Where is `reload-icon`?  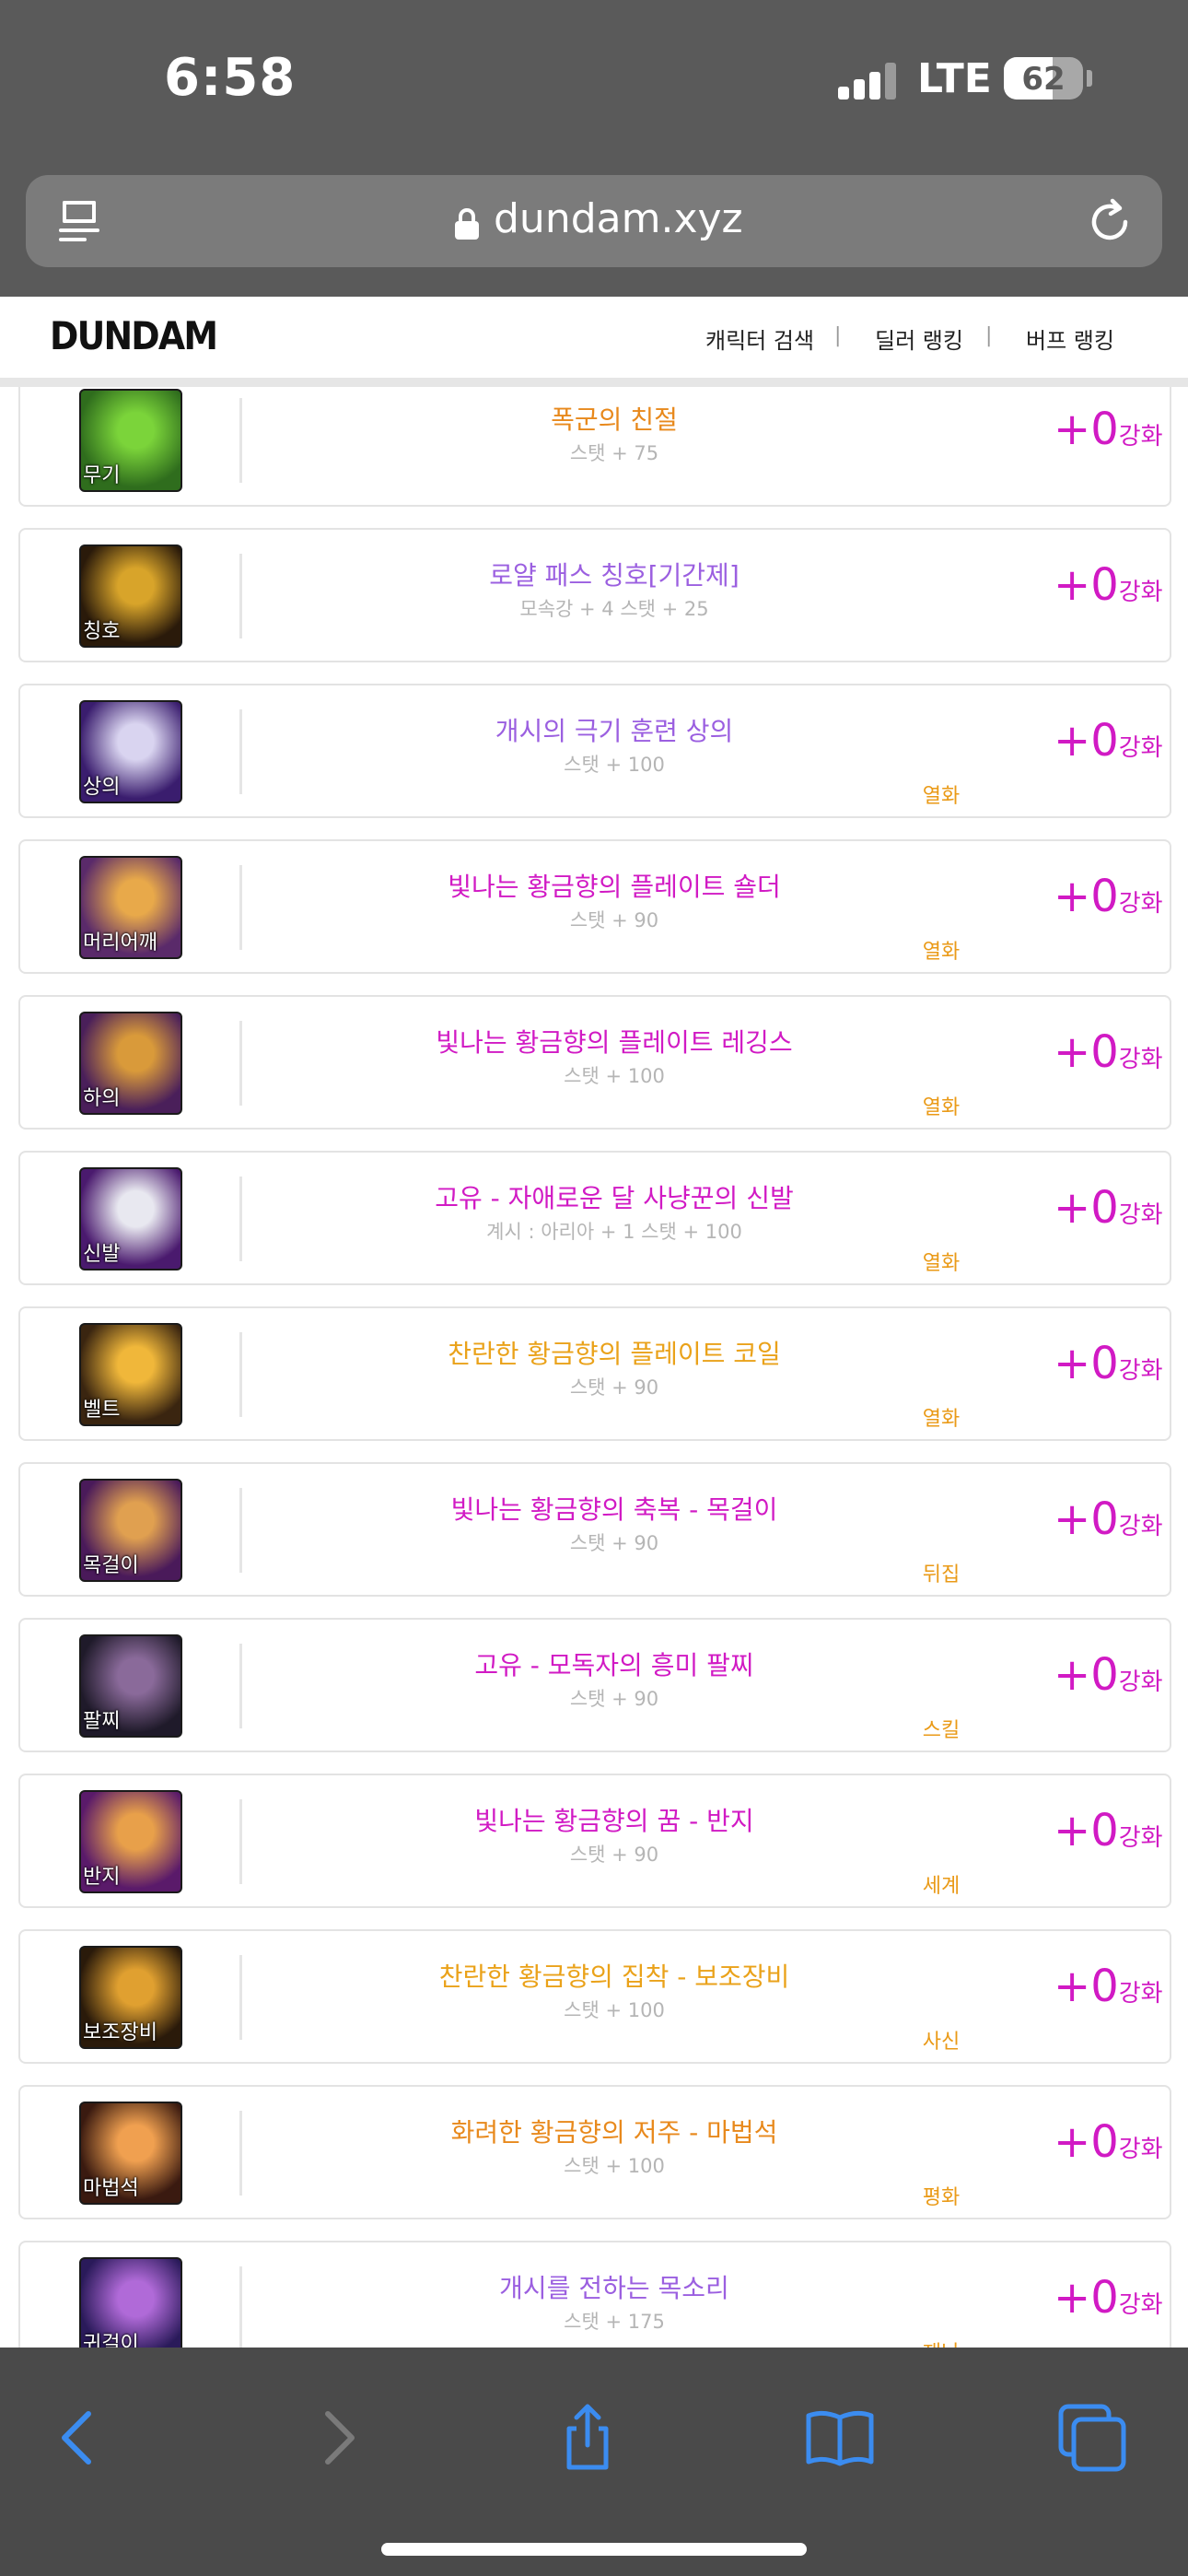 reload-icon is located at coordinates (1110, 222).